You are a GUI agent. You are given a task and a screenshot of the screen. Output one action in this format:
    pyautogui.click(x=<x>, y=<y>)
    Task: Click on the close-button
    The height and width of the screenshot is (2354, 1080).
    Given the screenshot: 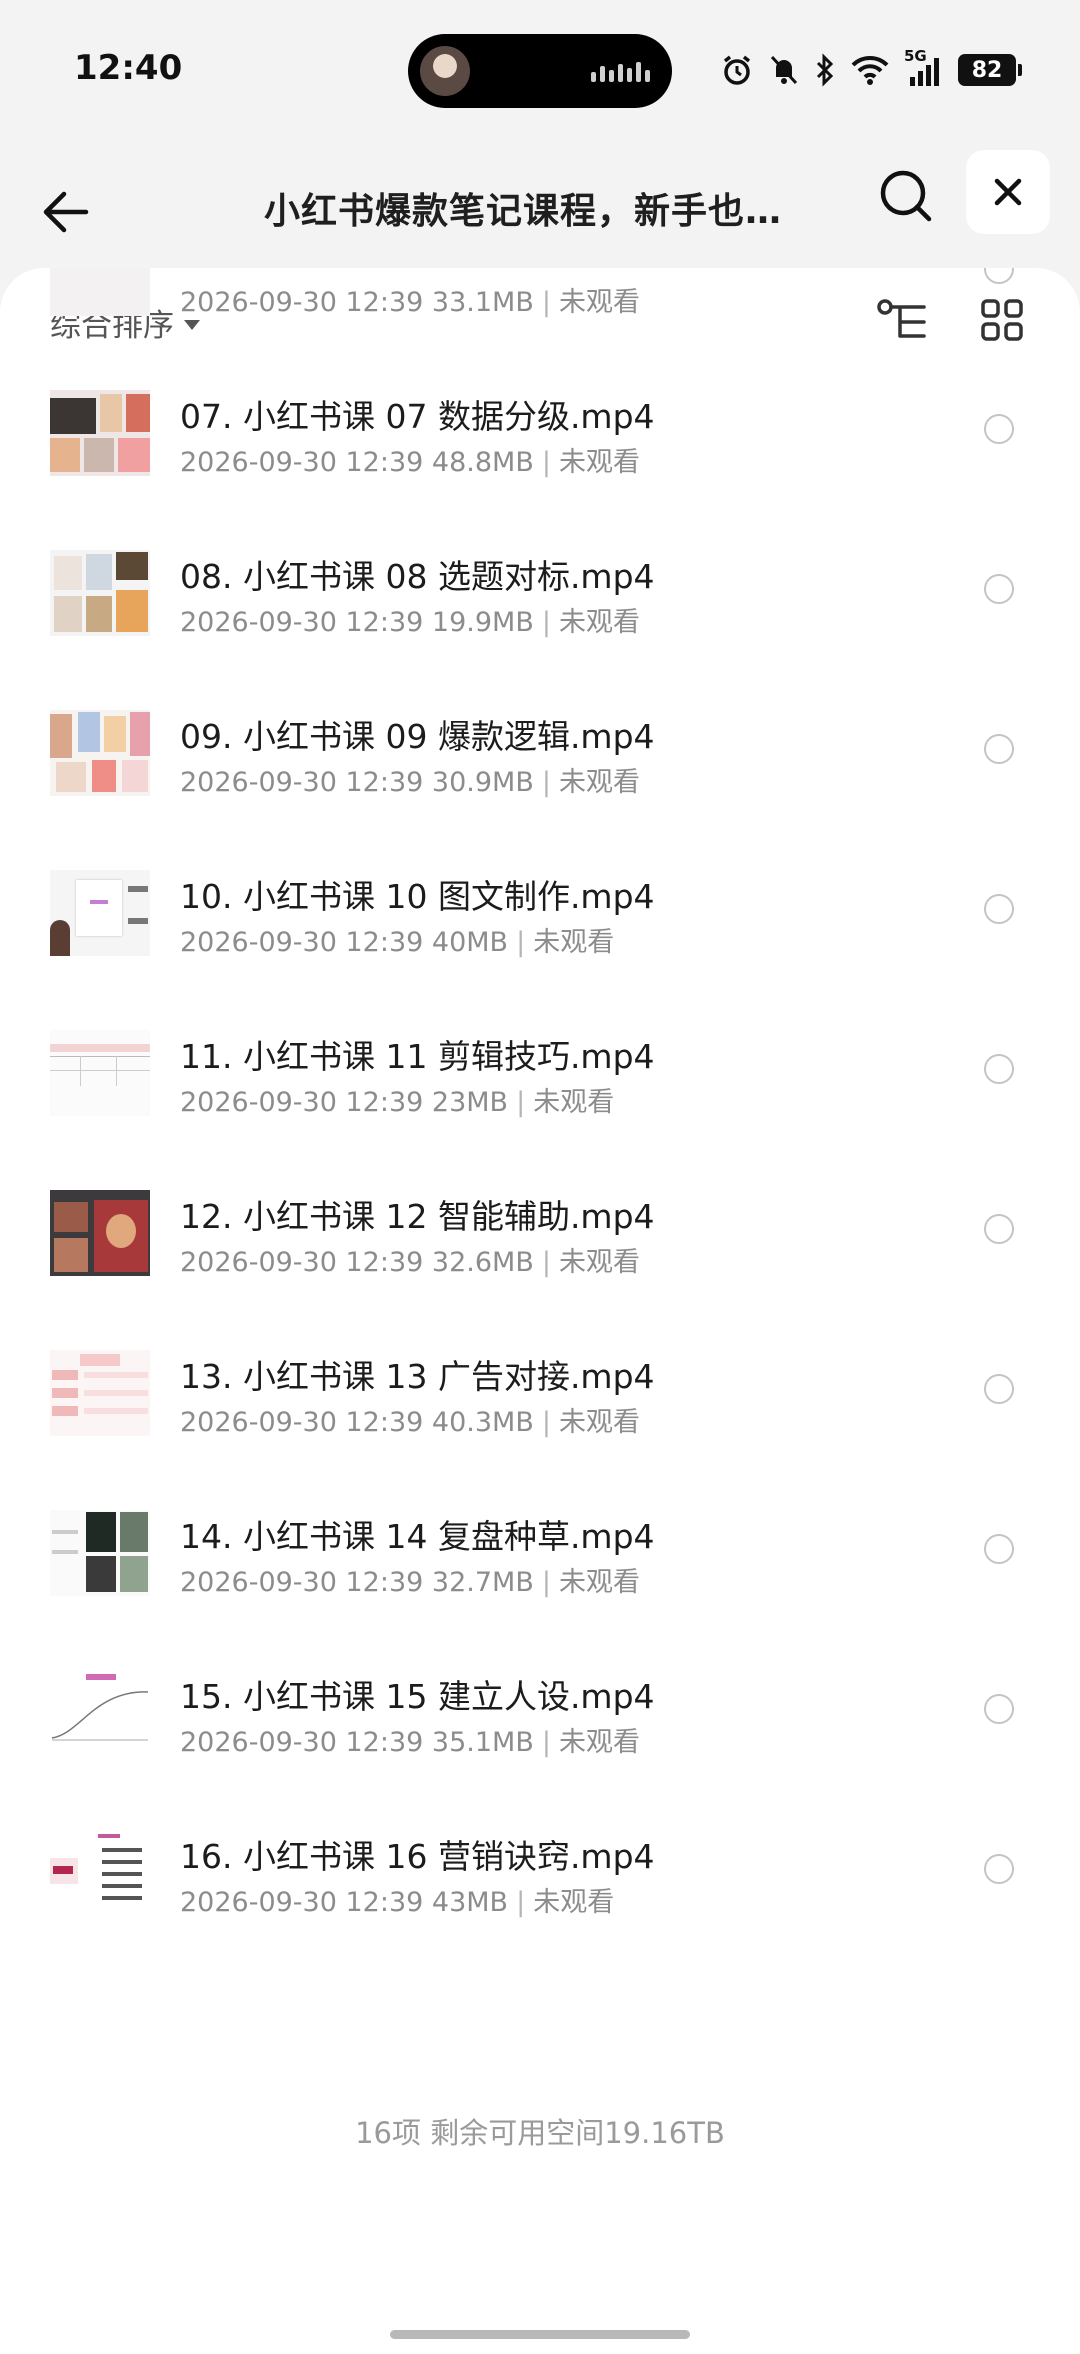 What is the action you would take?
    pyautogui.click(x=1008, y=192)
    